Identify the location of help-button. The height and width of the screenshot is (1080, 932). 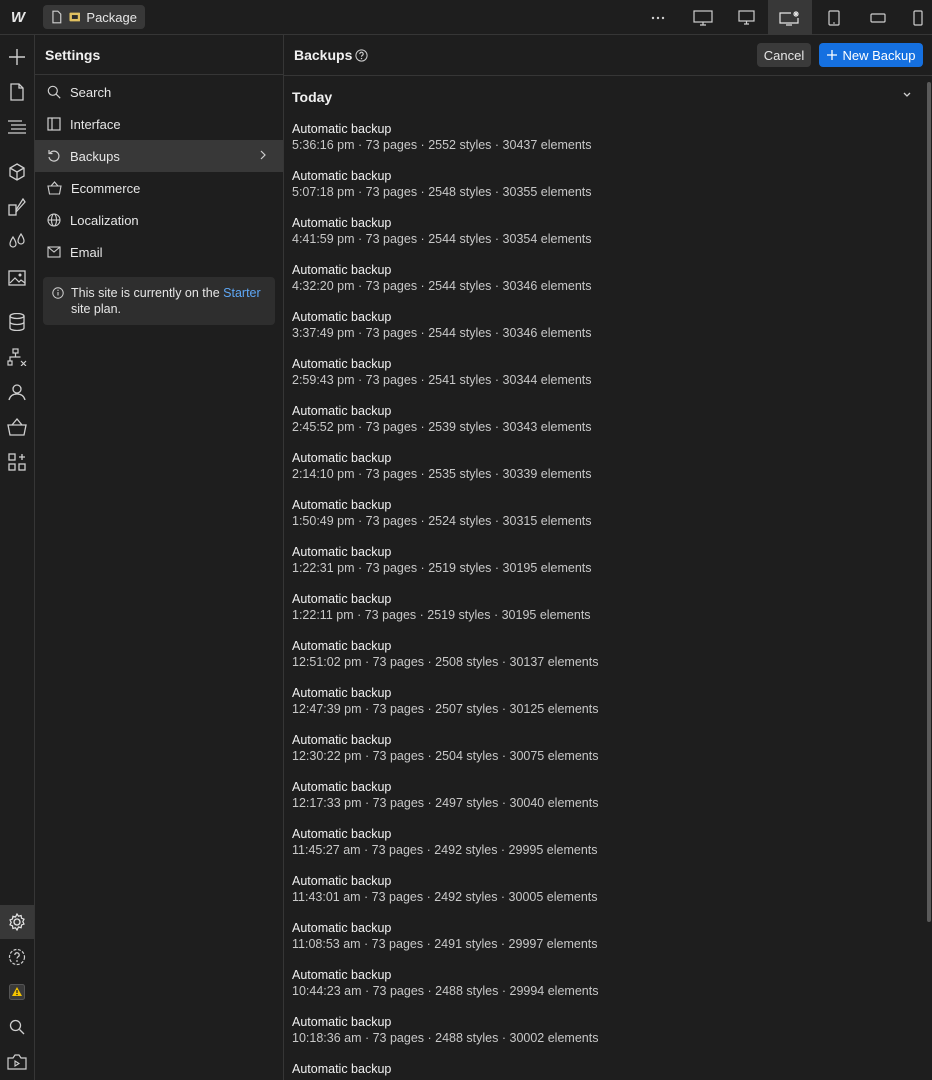
(17, 957).